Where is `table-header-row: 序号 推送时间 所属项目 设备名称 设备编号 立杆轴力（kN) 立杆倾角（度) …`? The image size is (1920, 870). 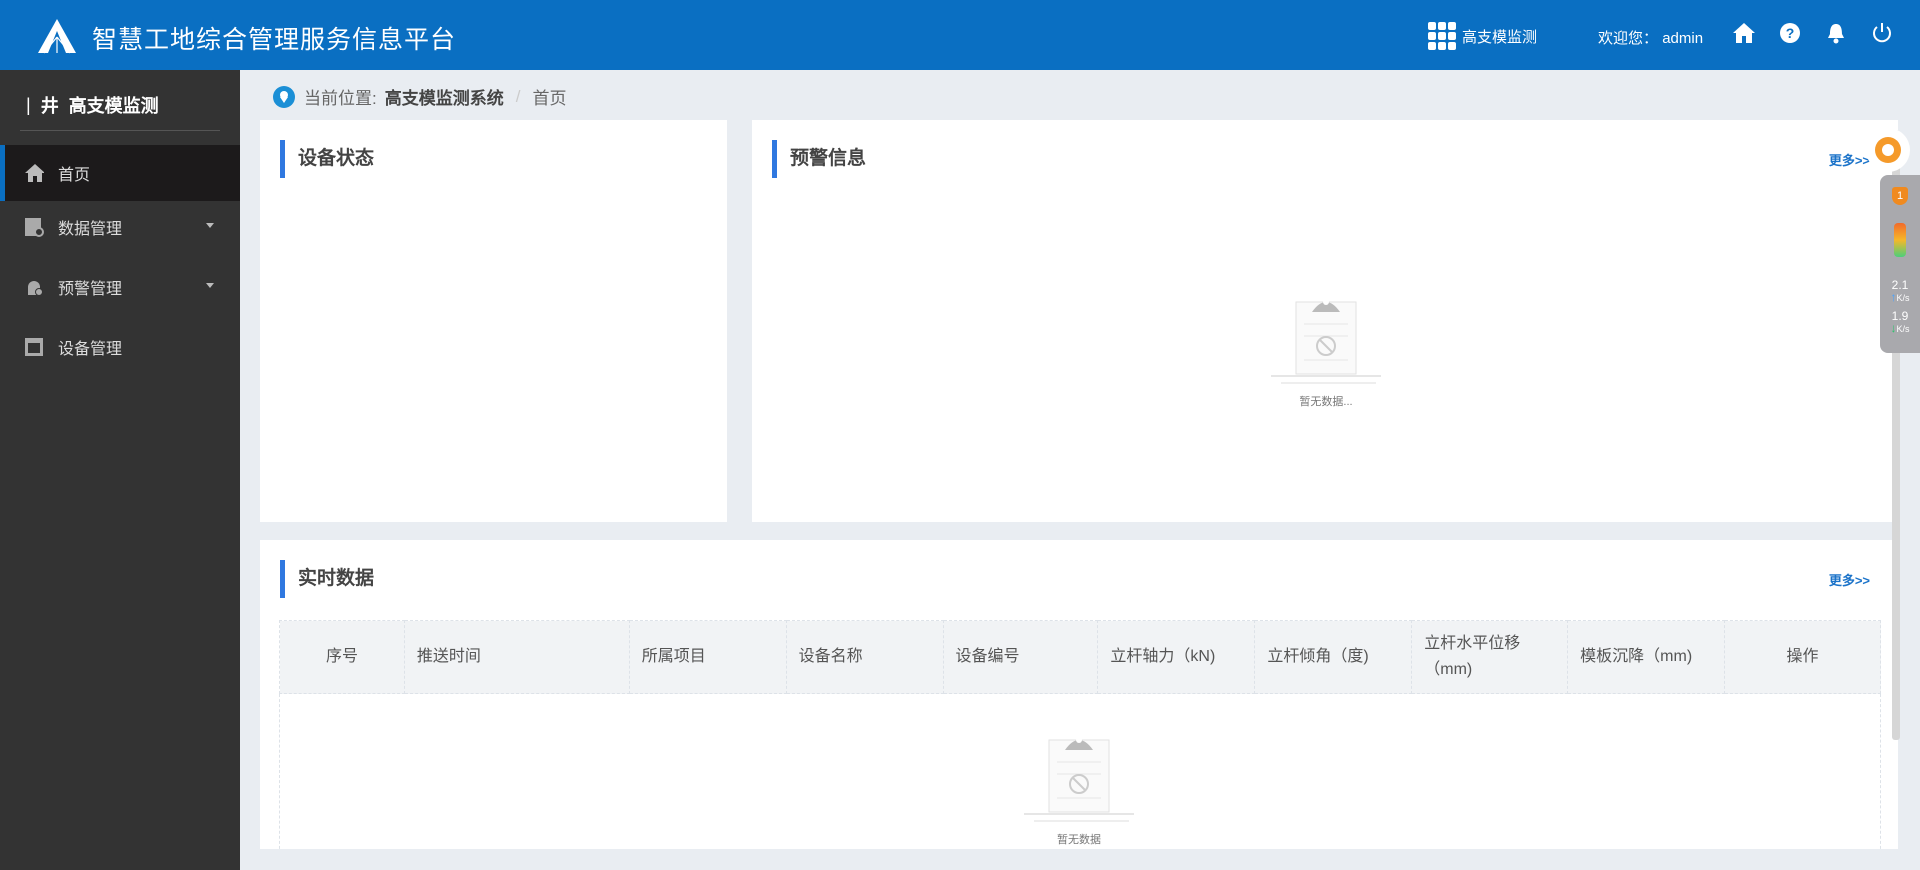
table-header-row: 序号 推送时间 所属项目 设备名称 设备编号 立杆轴力（kN) 立杆倾角（度) … is located at coordinates (1080, 657).